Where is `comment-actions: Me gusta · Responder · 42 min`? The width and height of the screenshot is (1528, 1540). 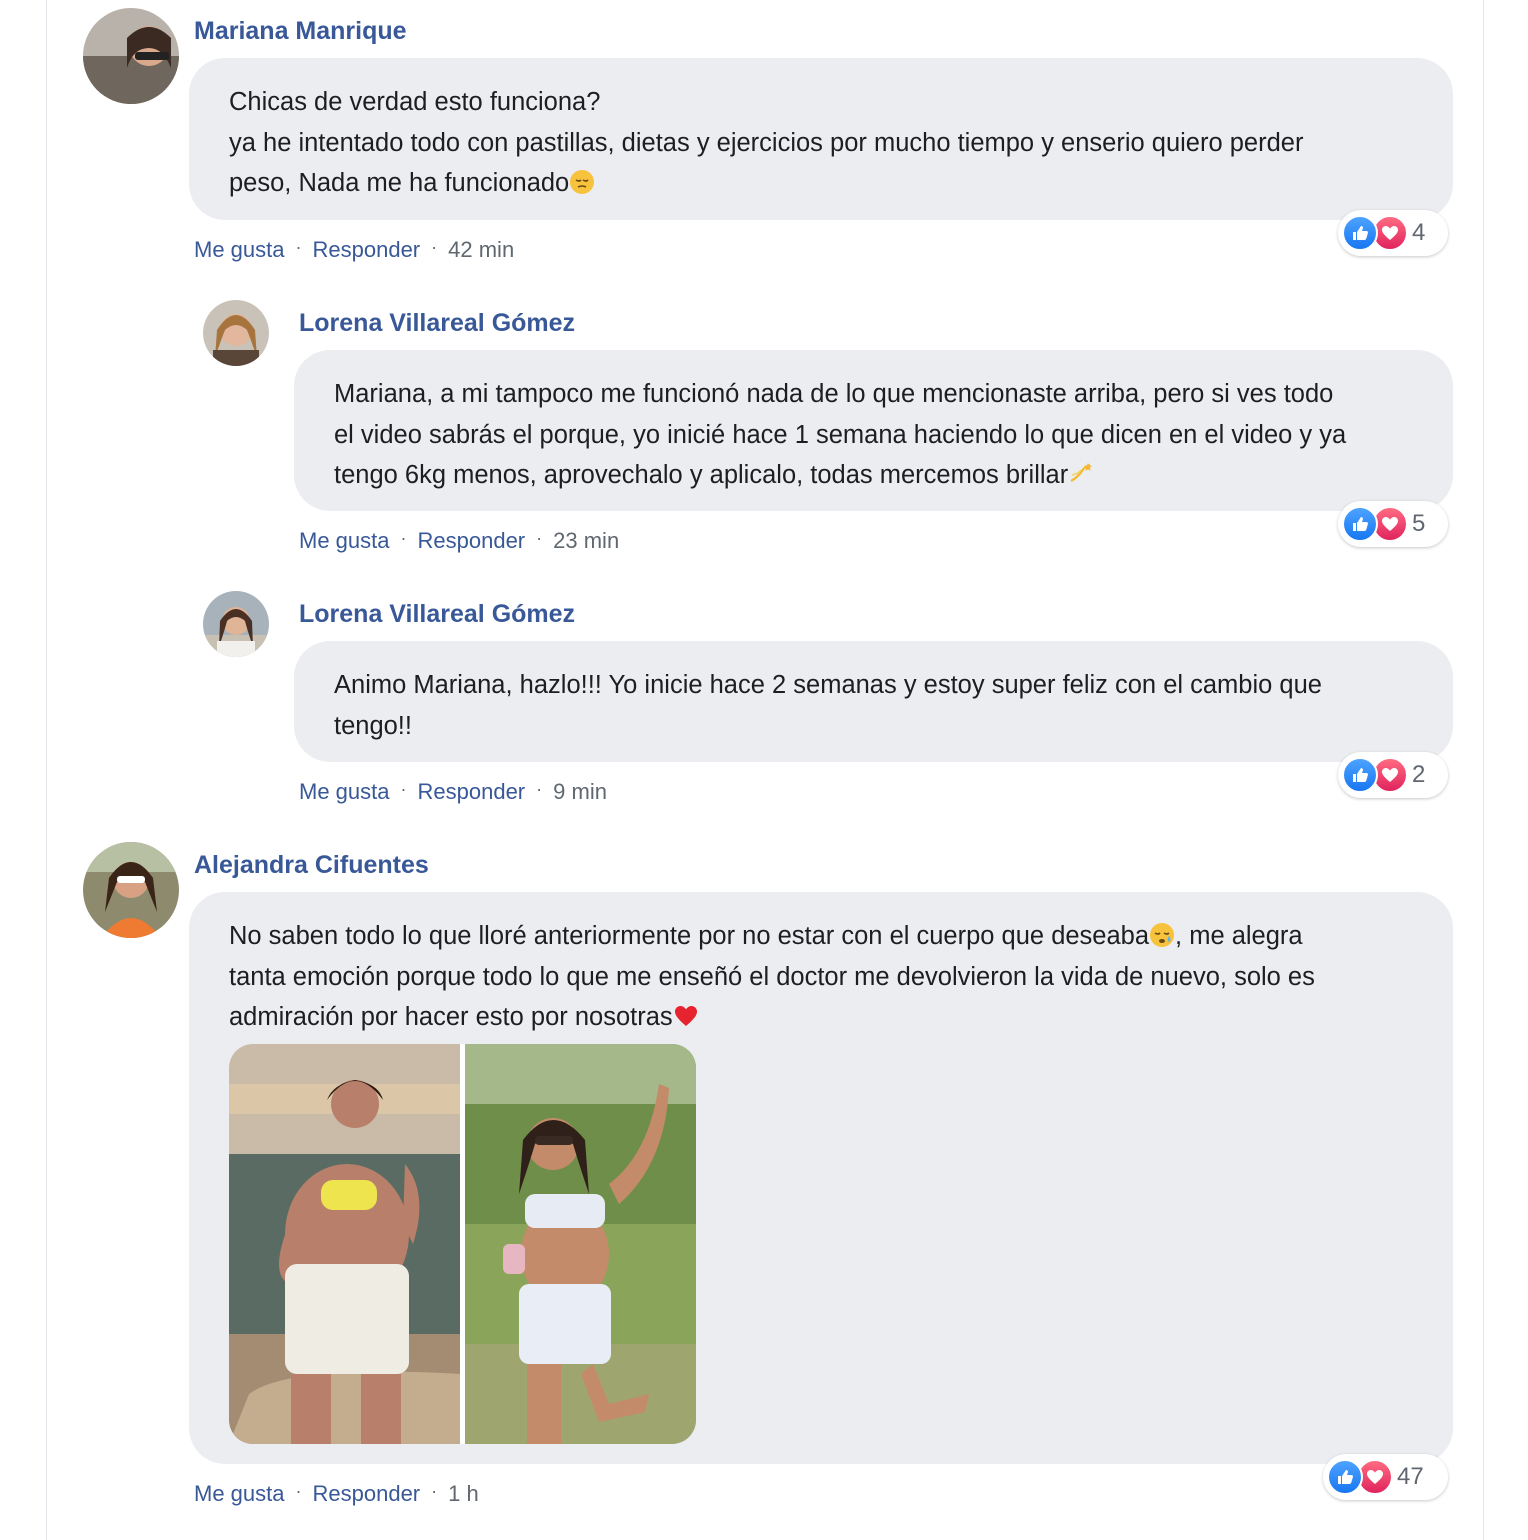 comment-actions: Me gusta · Responder · 42 min is located at coordinates (354, 249).